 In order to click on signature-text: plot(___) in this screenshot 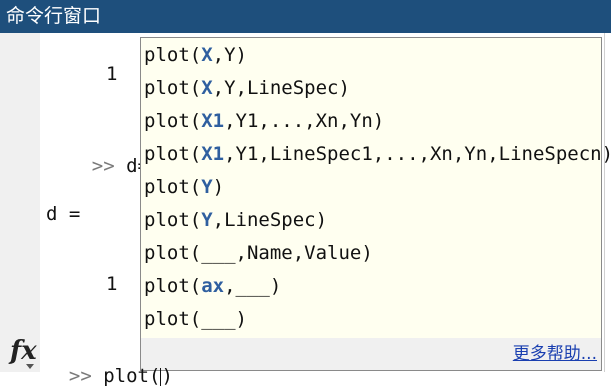, I will do `click(195, 319)`.